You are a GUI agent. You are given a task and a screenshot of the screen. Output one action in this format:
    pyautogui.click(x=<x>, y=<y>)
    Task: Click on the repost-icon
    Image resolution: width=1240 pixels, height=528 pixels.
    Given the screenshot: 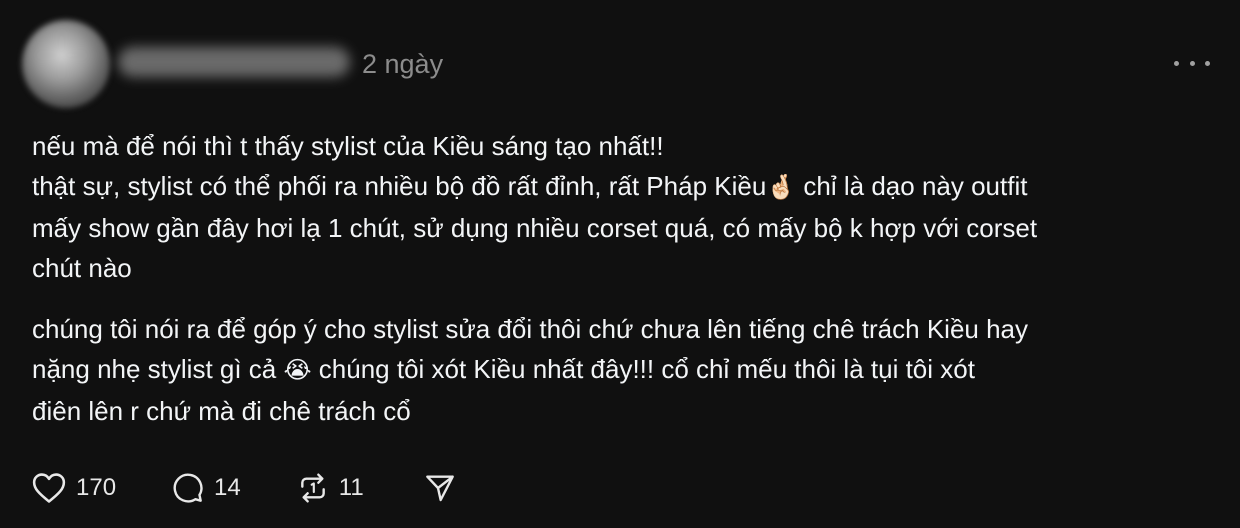 What is the action you would take?
    pyautogui.click(x=312, y=488)
    